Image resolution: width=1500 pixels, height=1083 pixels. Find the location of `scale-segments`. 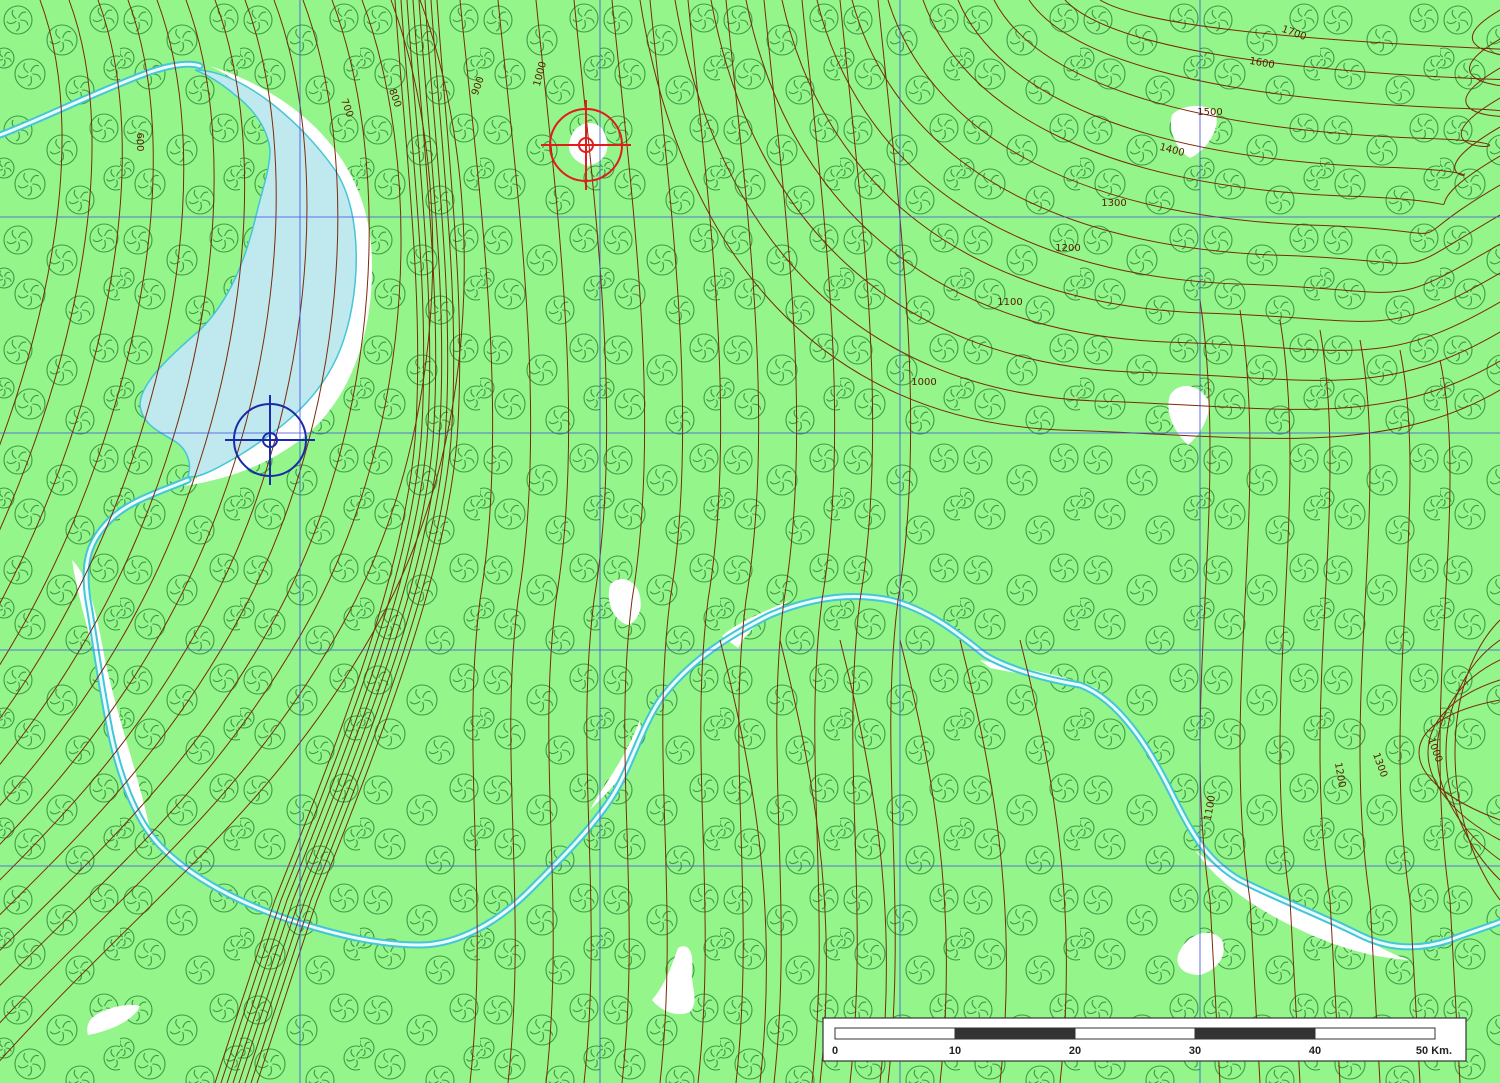

scale-segments is located at coordinates (1135, 1033).